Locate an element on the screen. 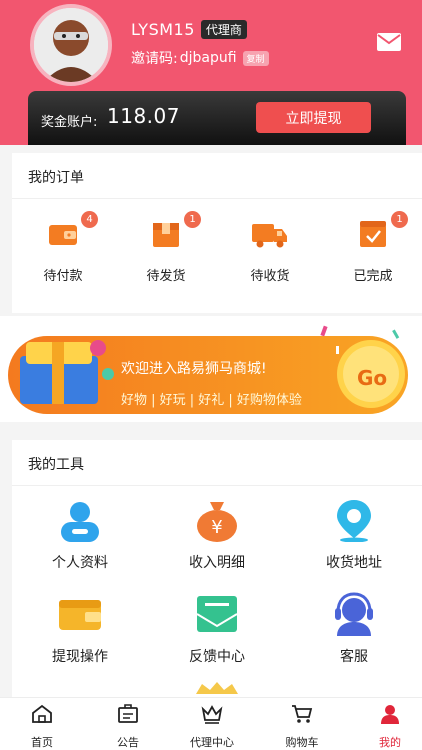  invite-code: djbapufi is located at coordinates (208, 58).